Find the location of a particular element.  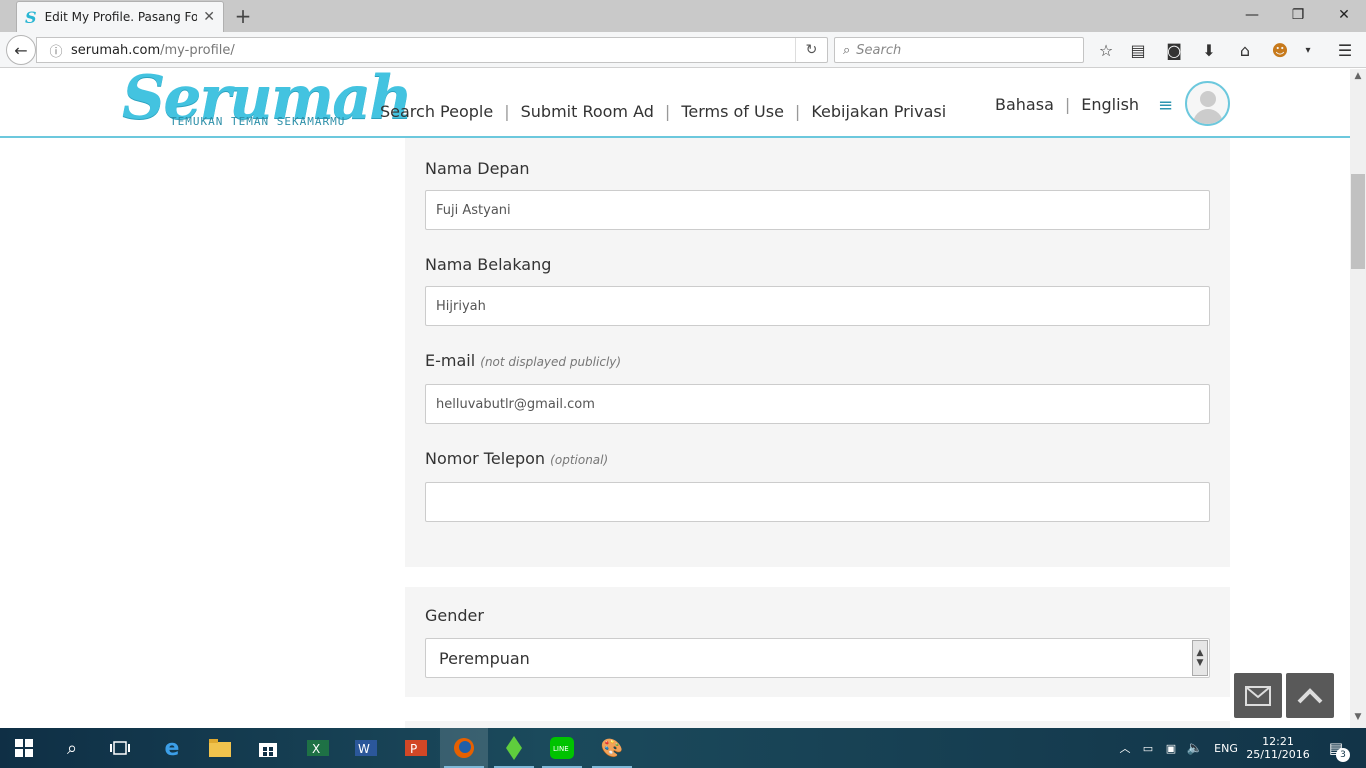

bookmark-star-icon: ☆ is located at coordinates (1106, 50).